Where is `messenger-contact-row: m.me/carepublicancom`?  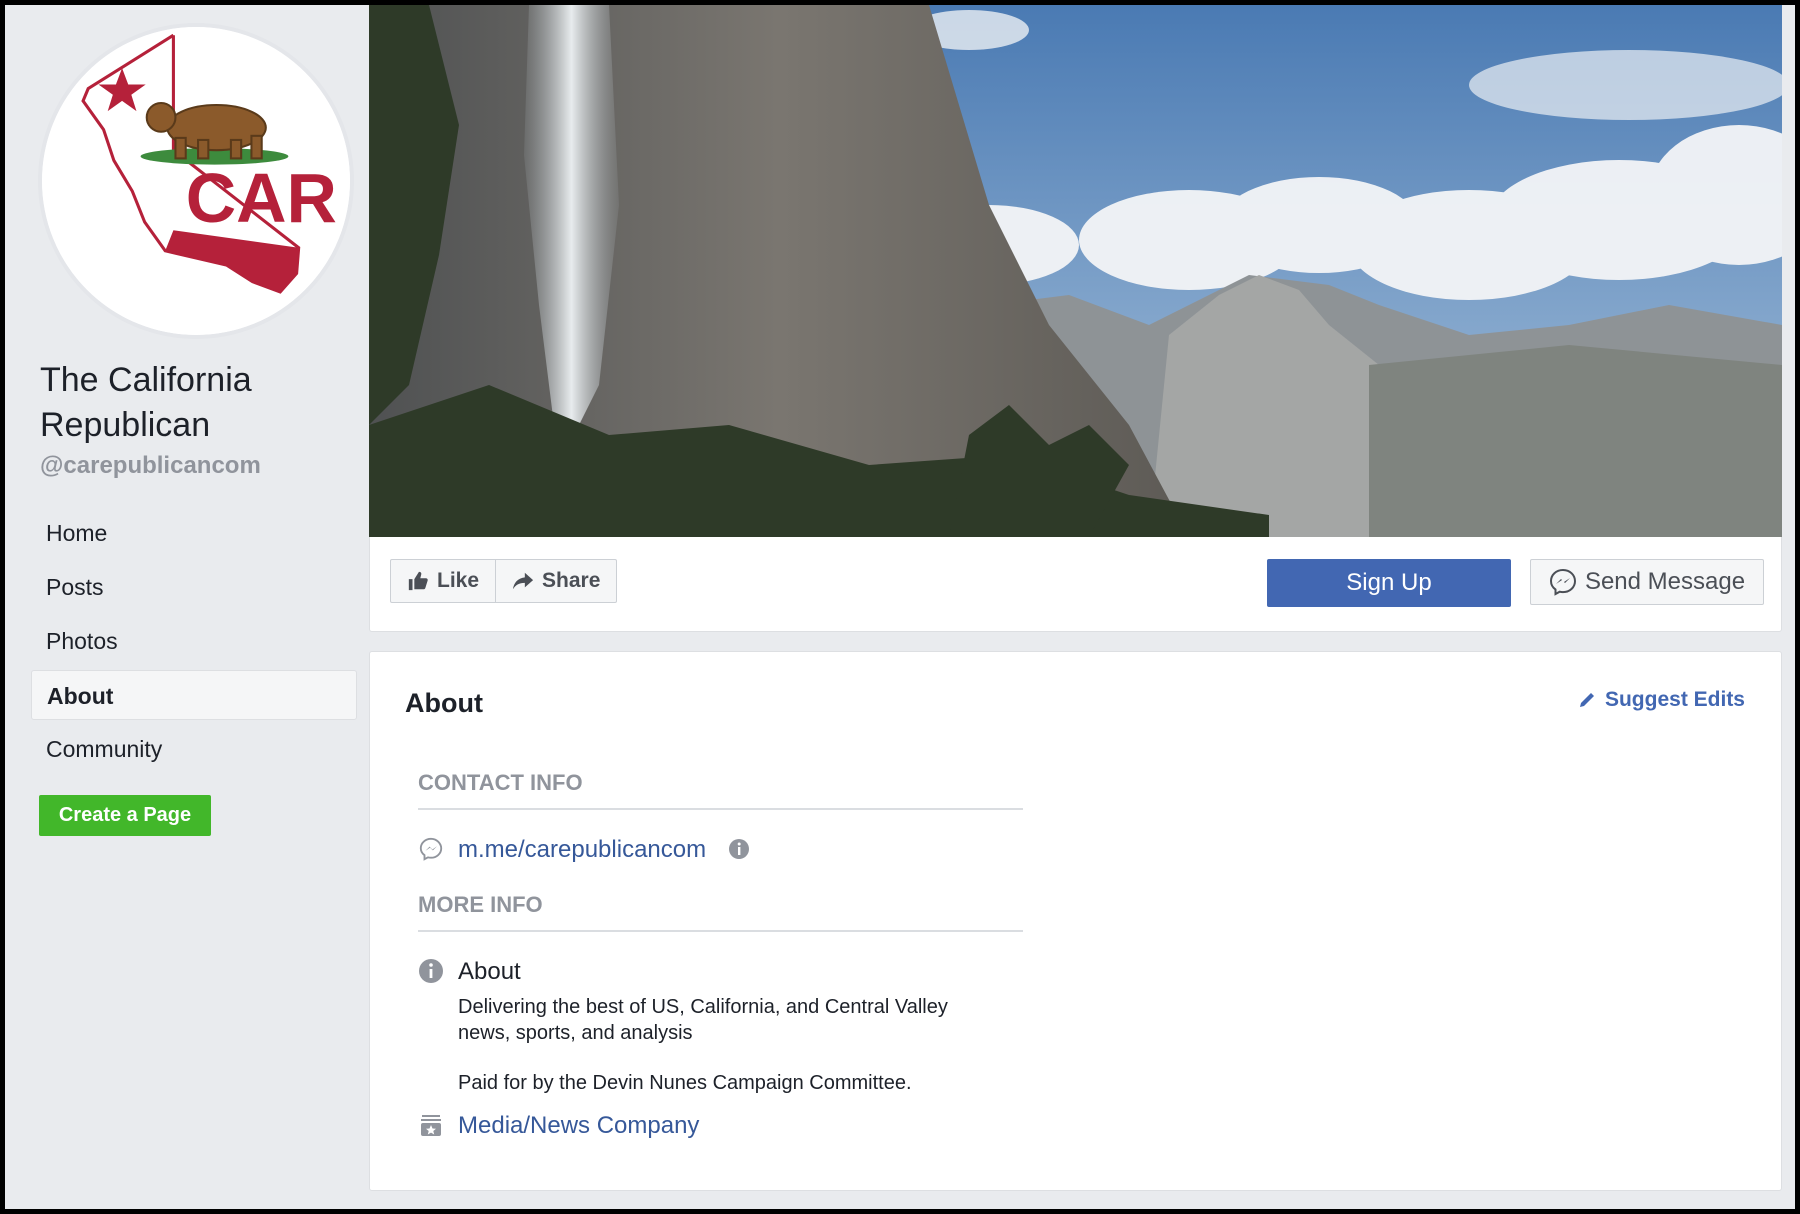
messenger-contact-row: m.me/carepublicancom is located at coordinates (584, 850).